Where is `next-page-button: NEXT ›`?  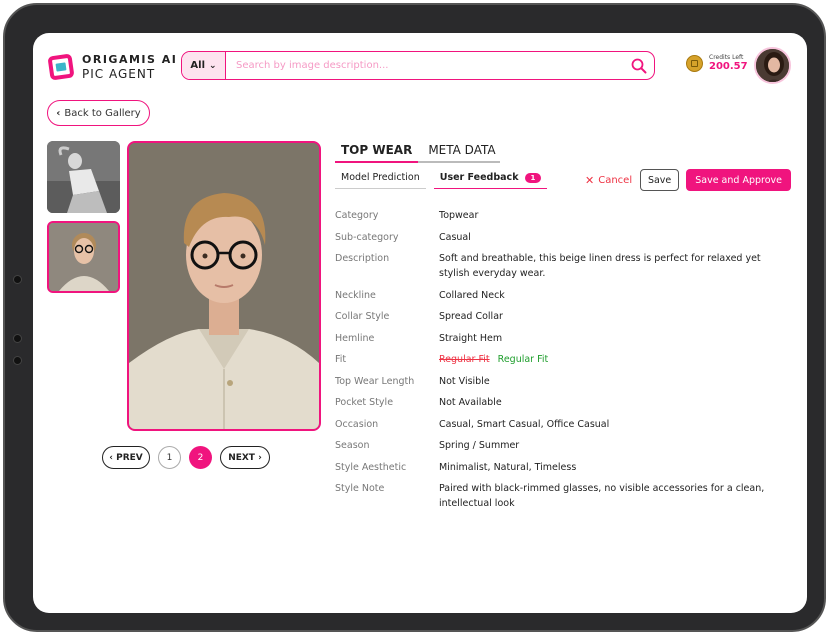 next-page-button: NEXT › is located at coordinates (245, 457).